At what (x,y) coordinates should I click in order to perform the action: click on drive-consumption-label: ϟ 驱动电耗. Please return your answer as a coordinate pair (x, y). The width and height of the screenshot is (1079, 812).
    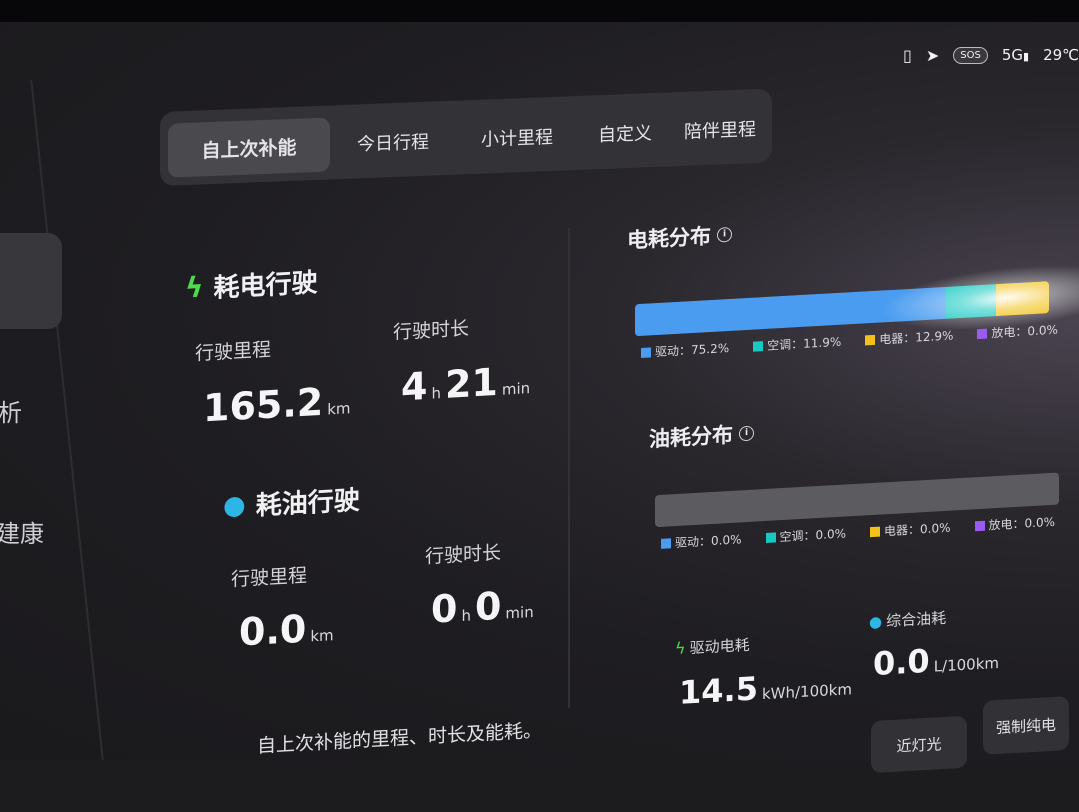
    Looking at the image, I should click on (712, 647).